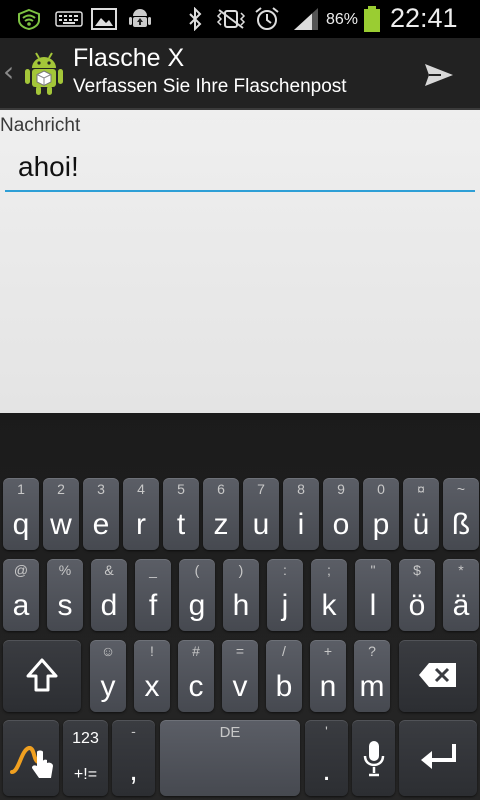  Describe the element at coordinates (241, 570) in the screenshot. I see `key-secondary-label: )` at that location.